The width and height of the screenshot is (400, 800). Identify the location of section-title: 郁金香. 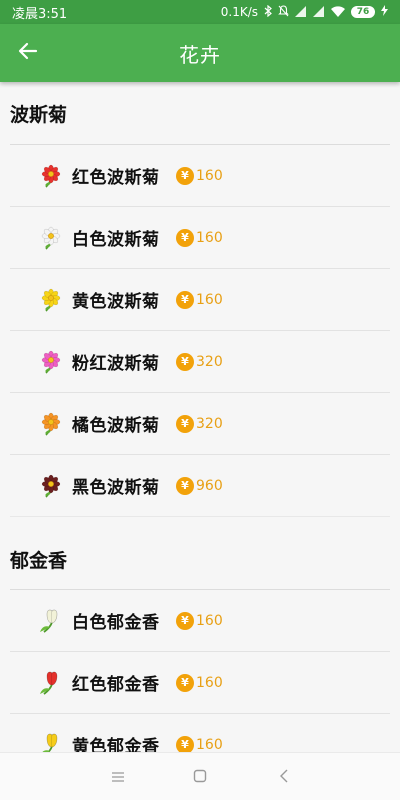
(39, 560).